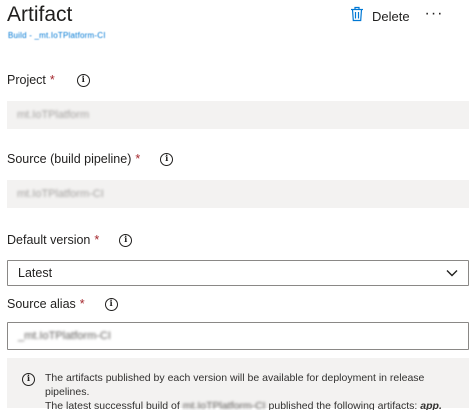 The width and height of the screenshot is (474, 410). What do you see at coordinates (35, 273) in the screenshot?
I see `default-version-value: Latest` at bounding box center [35, 273].